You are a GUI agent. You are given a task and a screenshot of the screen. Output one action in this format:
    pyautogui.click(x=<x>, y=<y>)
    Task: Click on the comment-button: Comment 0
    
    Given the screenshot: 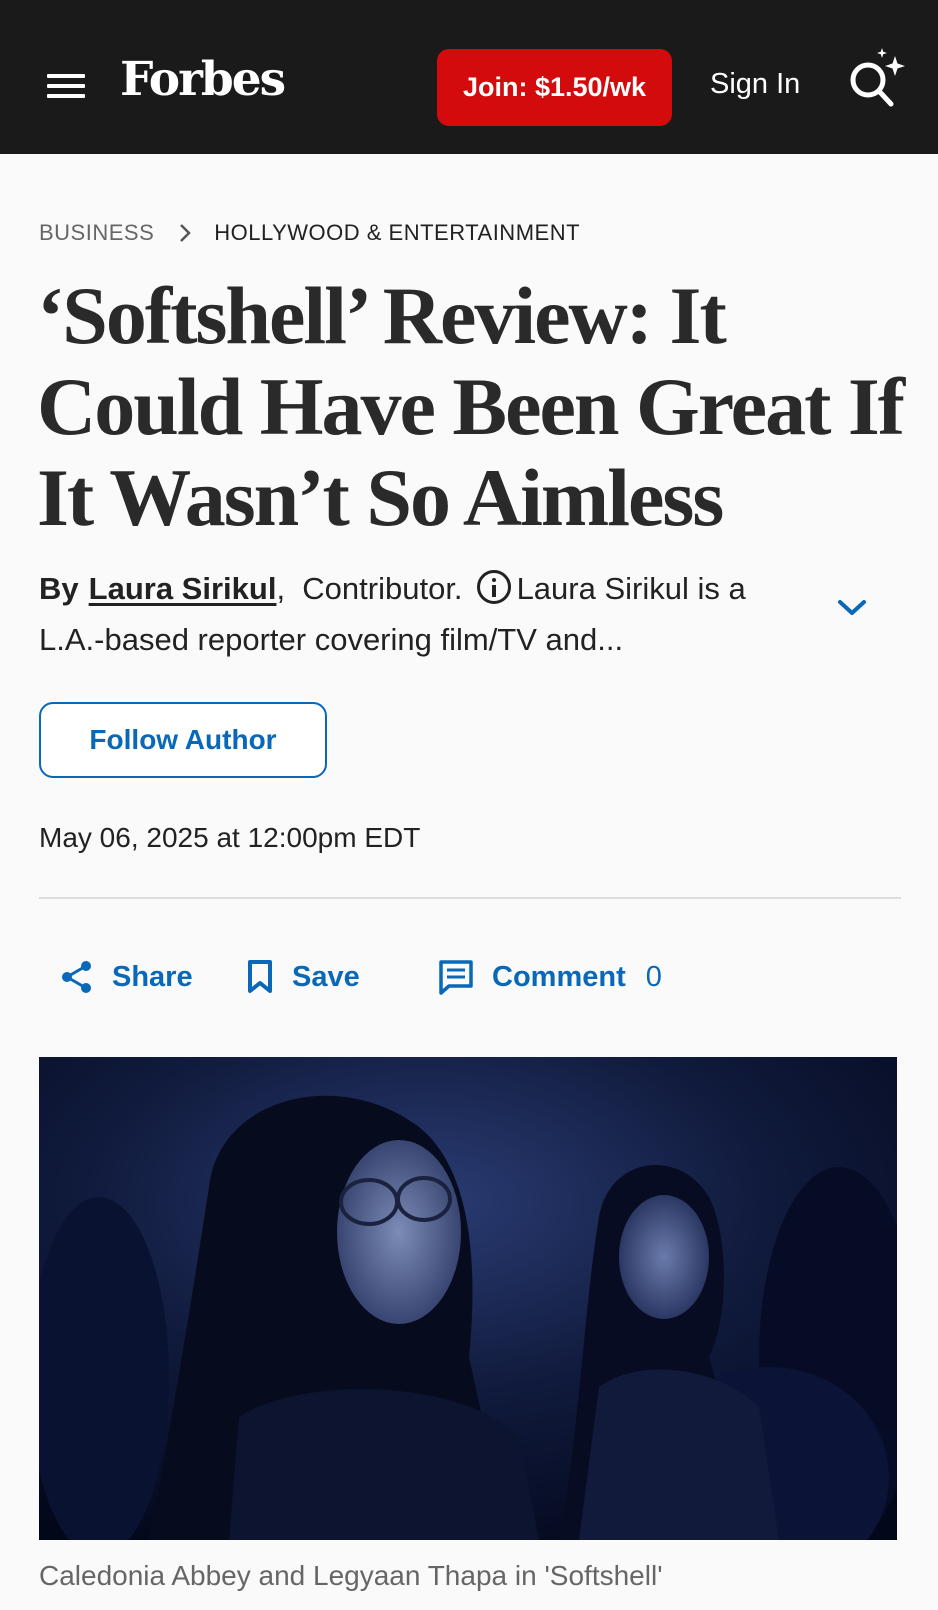 What is the action you would take?
    pyautogui.click(x=550, y=977)
    